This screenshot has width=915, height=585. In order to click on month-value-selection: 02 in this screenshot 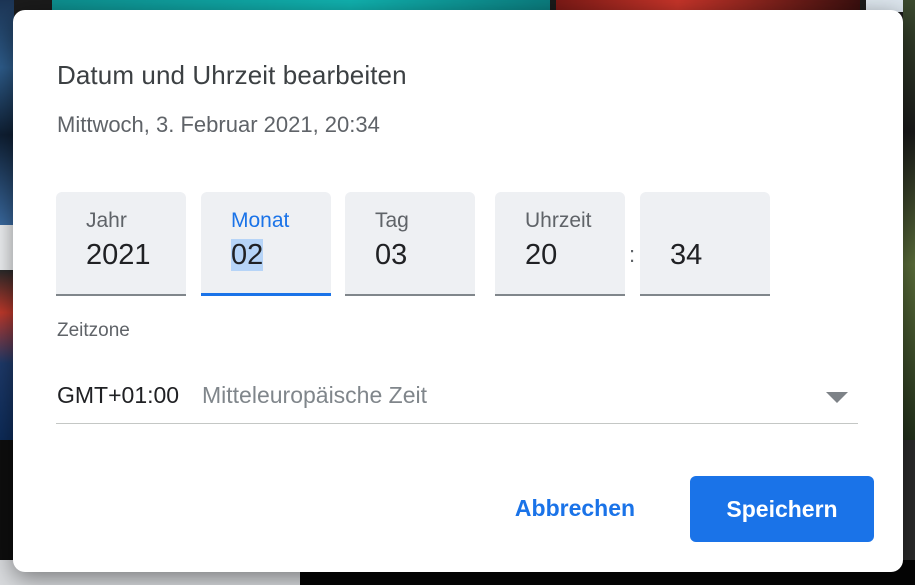, I will do `click(247, 255)`.